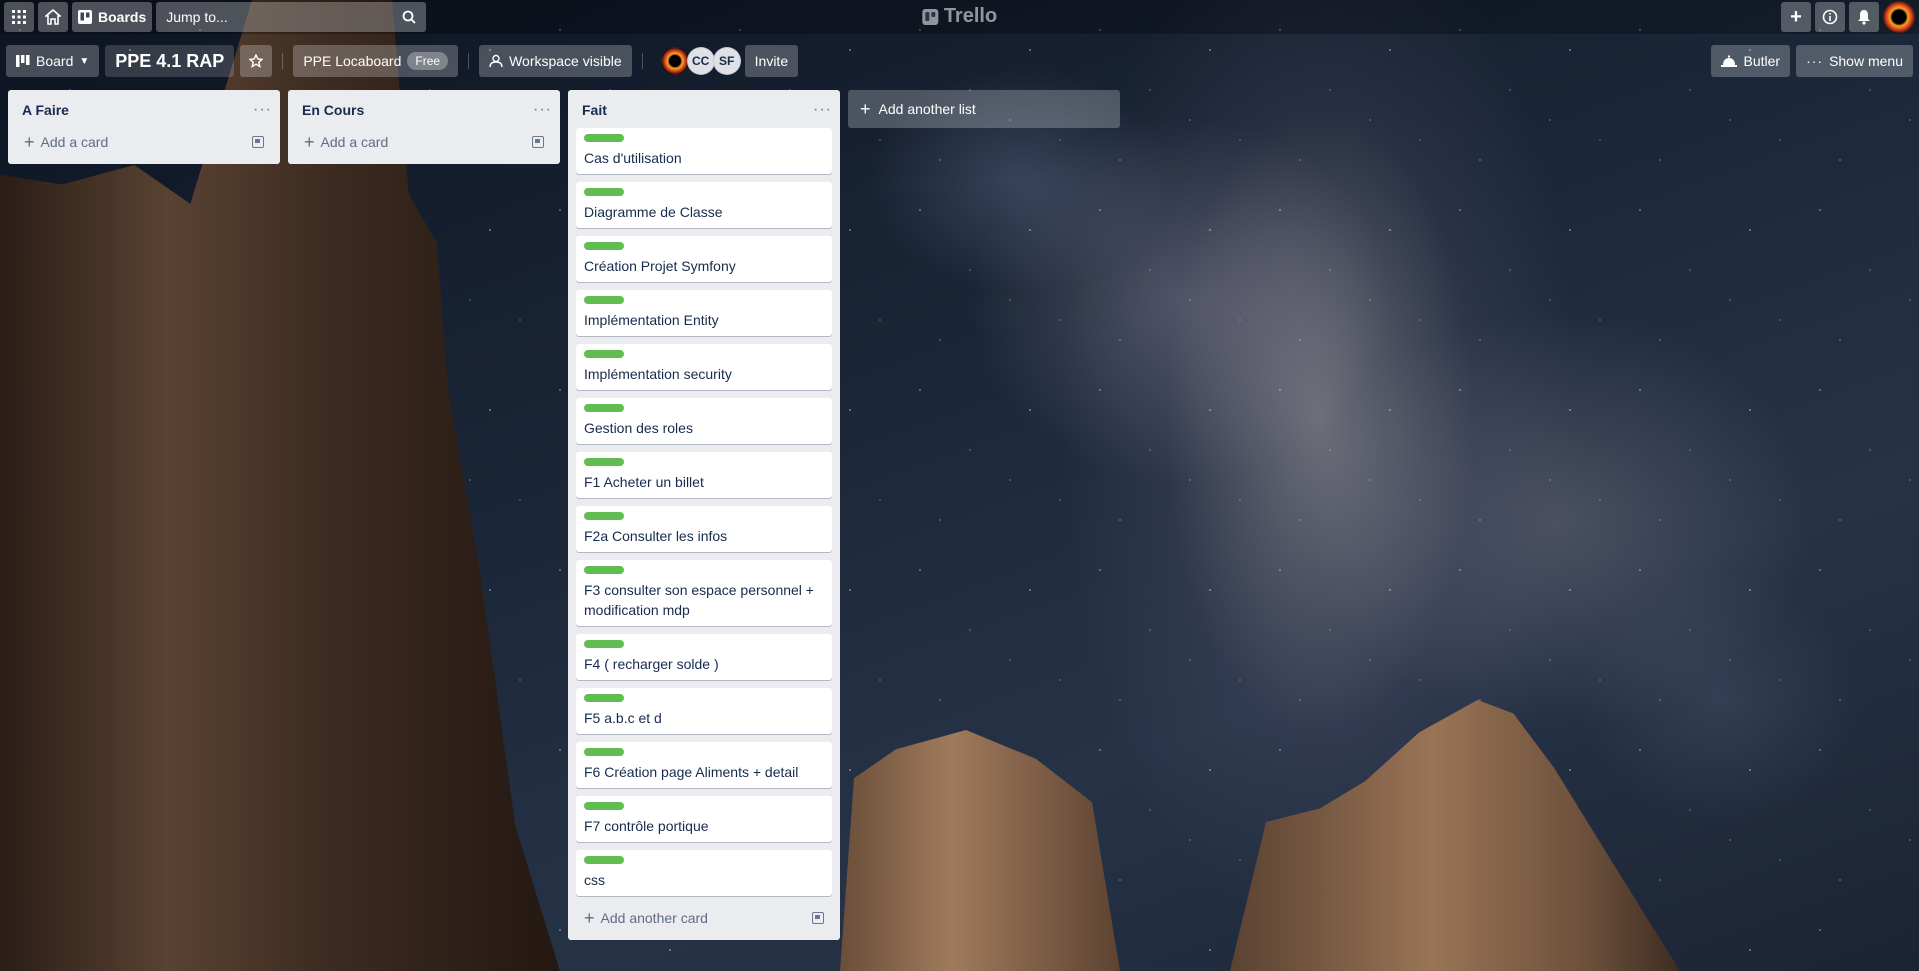  Describe the element at coordinates (1762, 61) in the screenshot. I see `butler-label: Butler` at that location.